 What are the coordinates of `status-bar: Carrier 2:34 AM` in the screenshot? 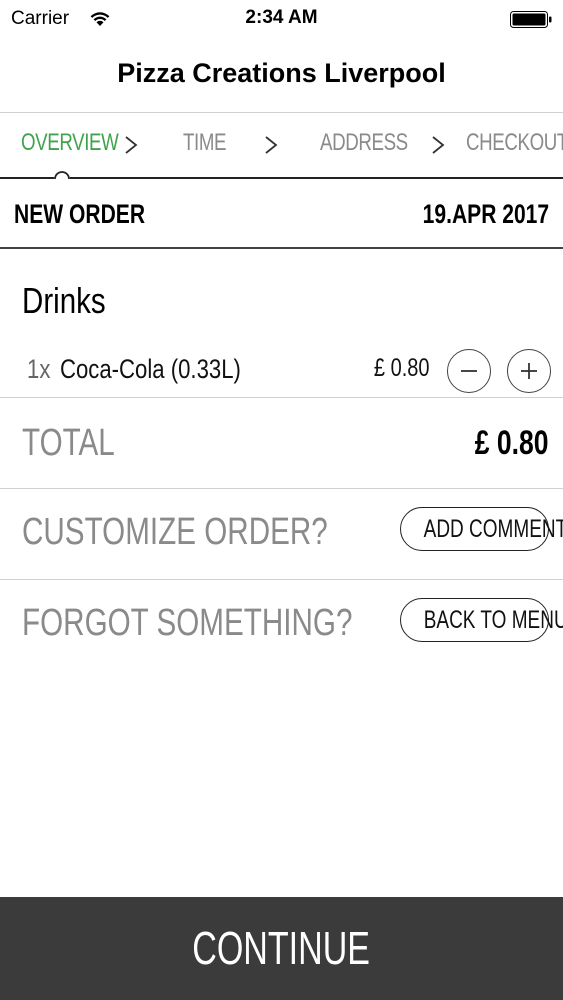 It's located at (281, 20).